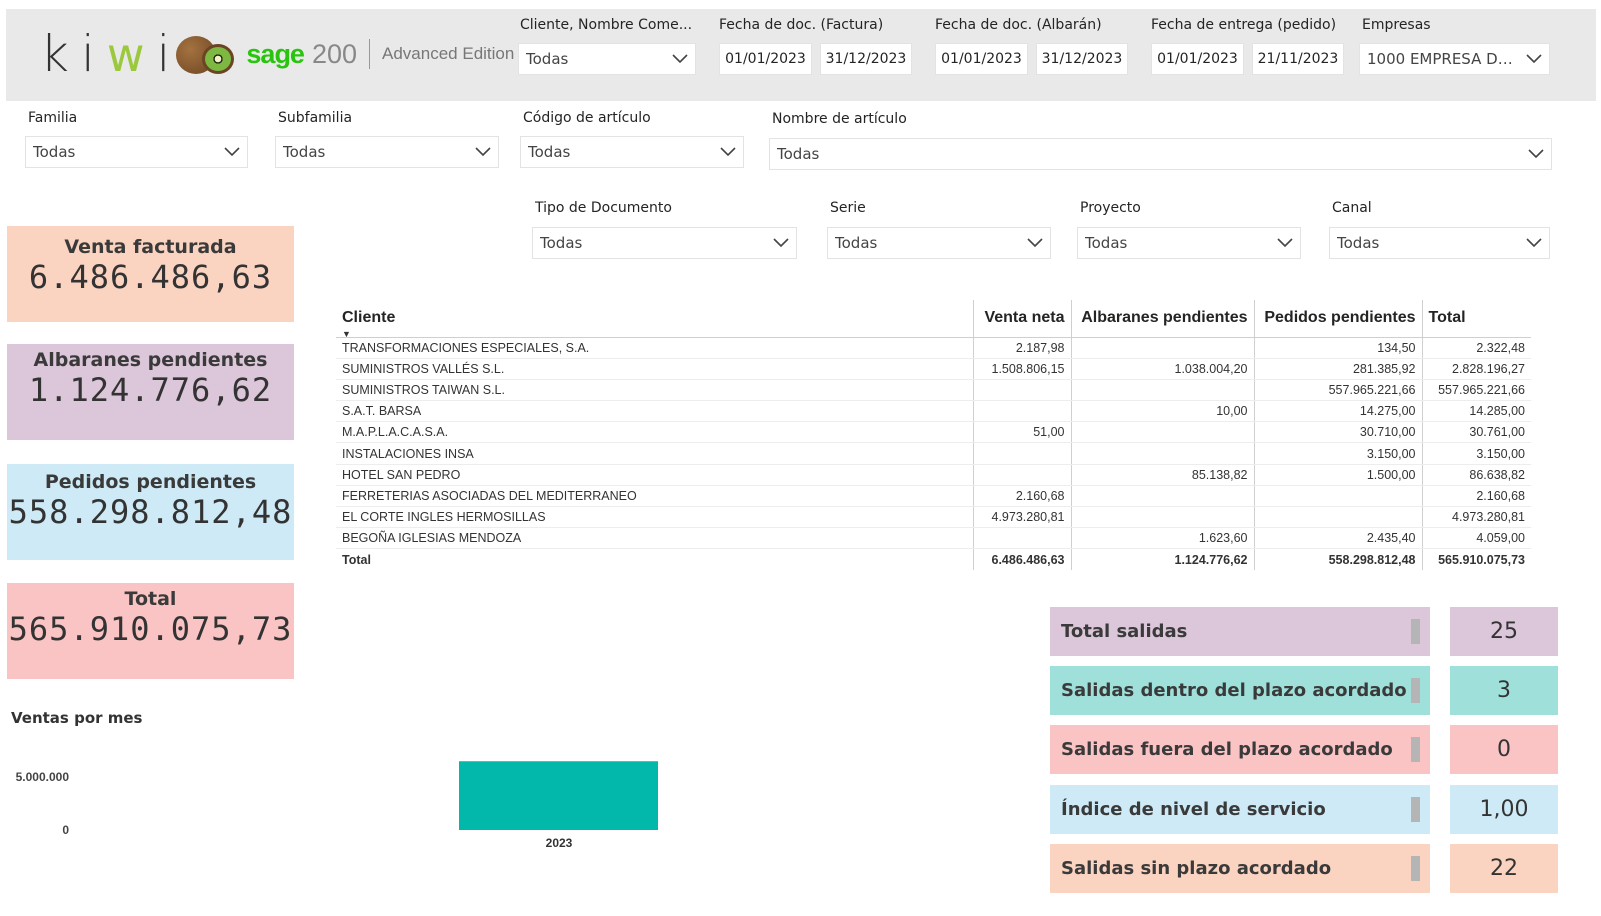  I want to click on cell-total: 3.150,00, so click(1476, 453).